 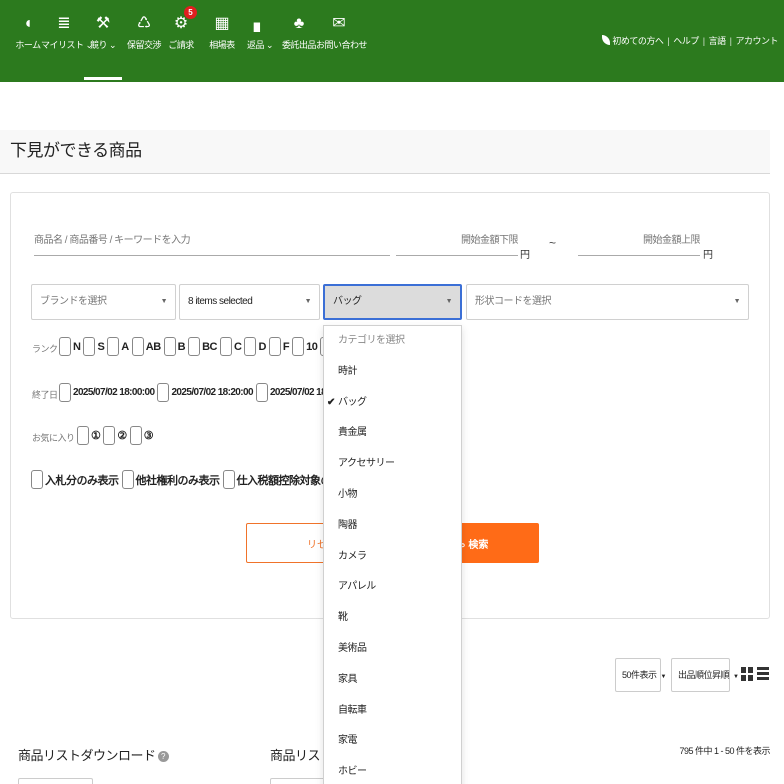 I want to click on dropdown-option: 靴, so click(x=392, y=618).